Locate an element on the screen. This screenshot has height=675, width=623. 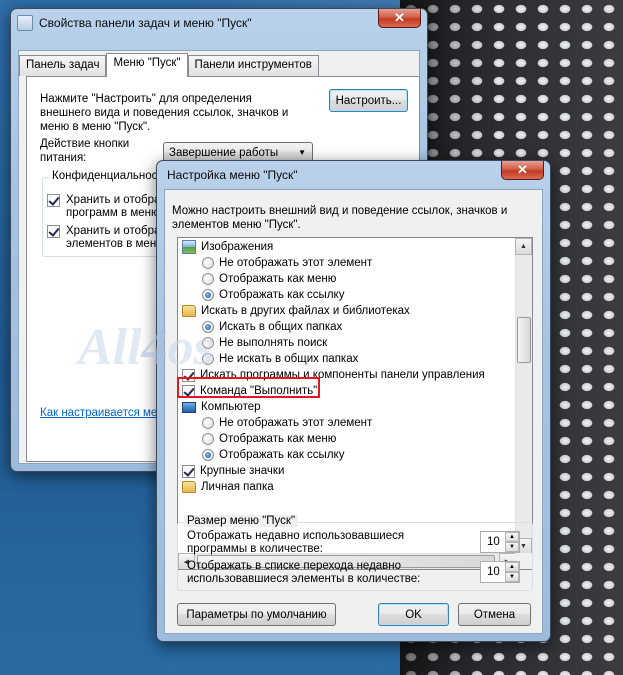
option-label: Искать в других файлах и библиотеках is located at coordinates (305, 311).